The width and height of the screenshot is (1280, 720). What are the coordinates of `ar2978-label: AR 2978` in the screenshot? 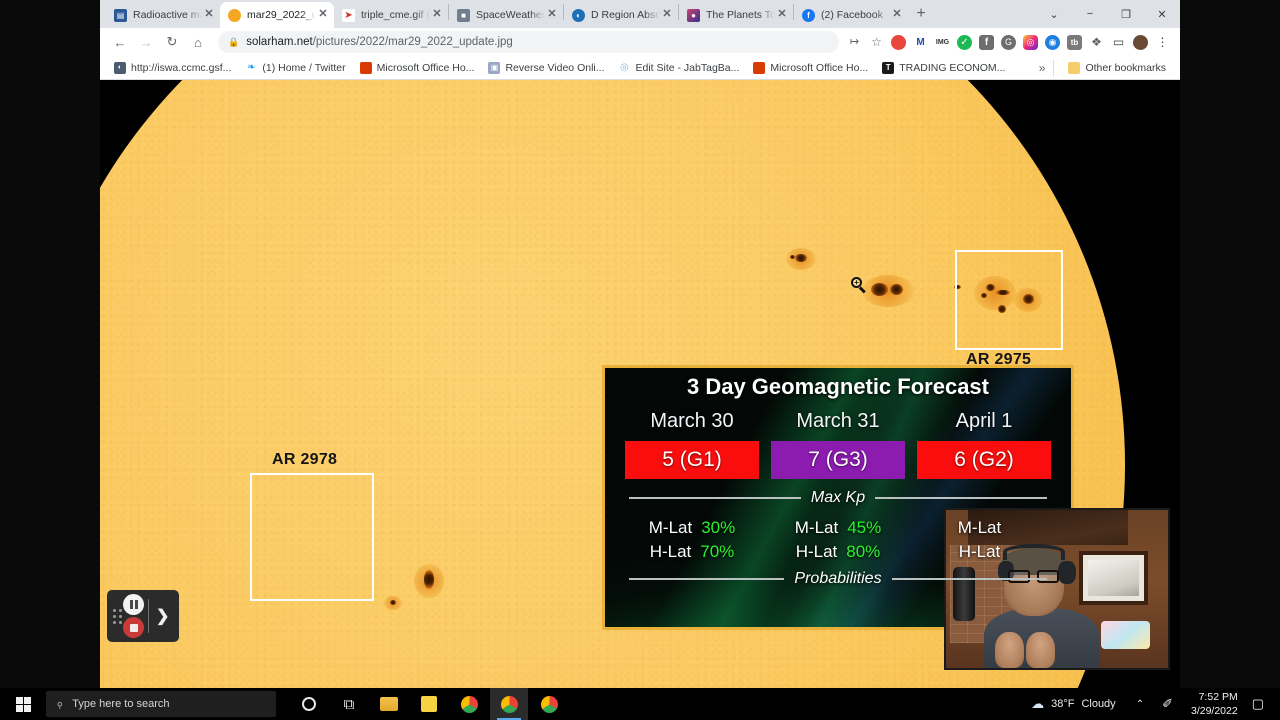 It's located at (305, 459).